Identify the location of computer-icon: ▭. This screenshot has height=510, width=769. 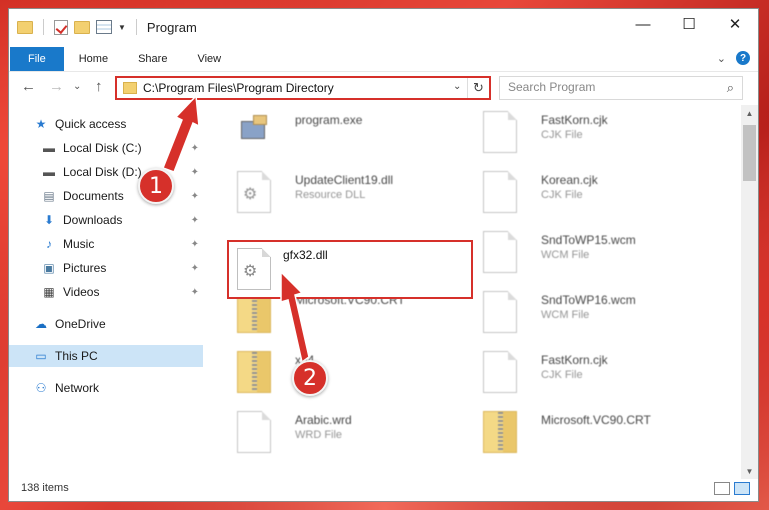
(41, 356).